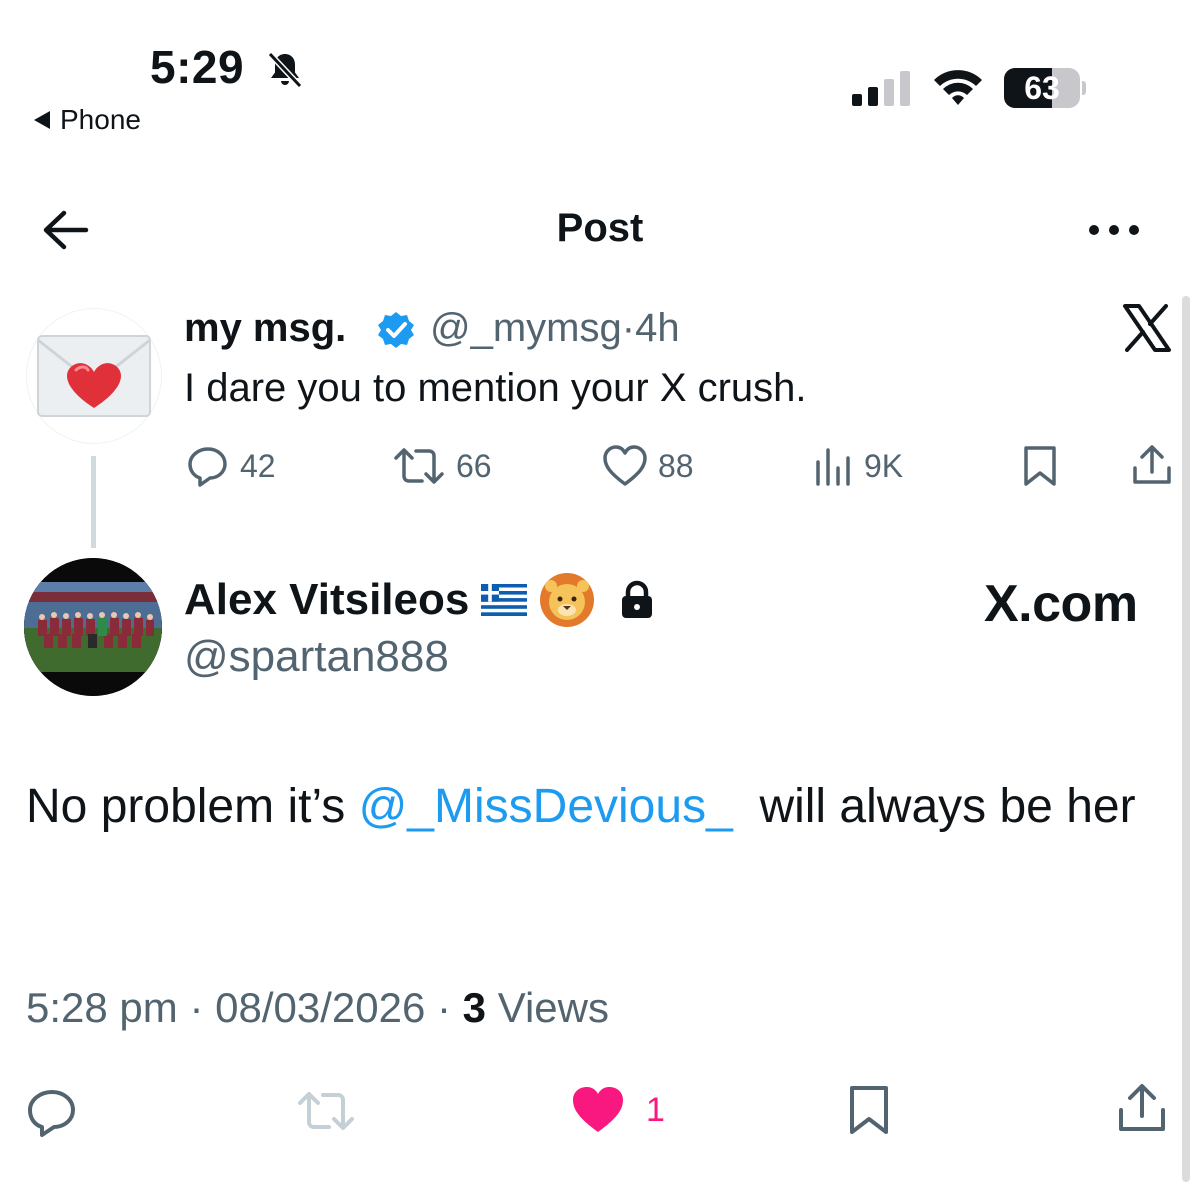 The width and height of the screenshot is (1200, 1195). Describe the element at coordinates (637, 599) in the screenshot. I see `lock-icon` at that location.